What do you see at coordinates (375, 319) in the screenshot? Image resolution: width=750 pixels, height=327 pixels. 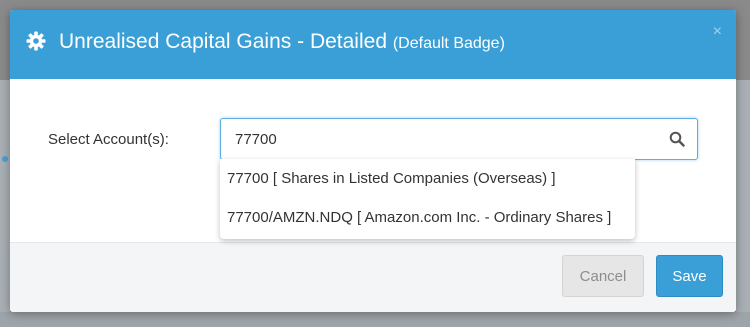 I see `backdrop-bottom-strip` at bounding box center [375, 319].